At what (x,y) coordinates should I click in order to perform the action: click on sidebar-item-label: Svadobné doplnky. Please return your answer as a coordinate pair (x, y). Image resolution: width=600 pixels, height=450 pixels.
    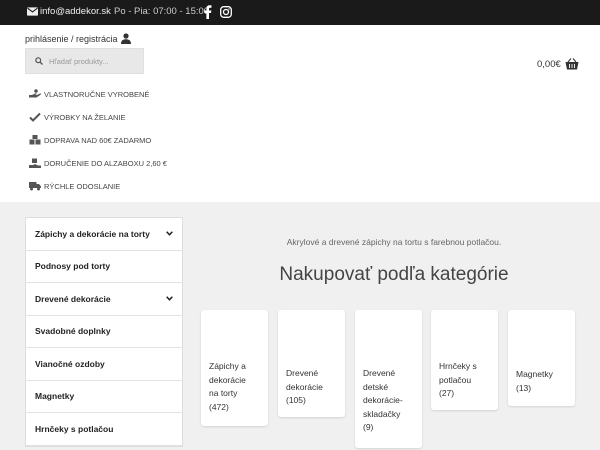
    Looking at the image, I should click on (73, 331).